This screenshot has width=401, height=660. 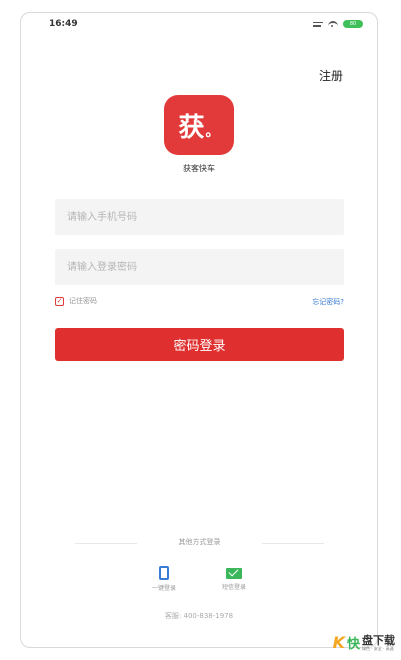 What do you see at coordinates (233, 587) in the screenshot?
I see `sms-login-label: 短信登录` at bounding box center [233, 587].